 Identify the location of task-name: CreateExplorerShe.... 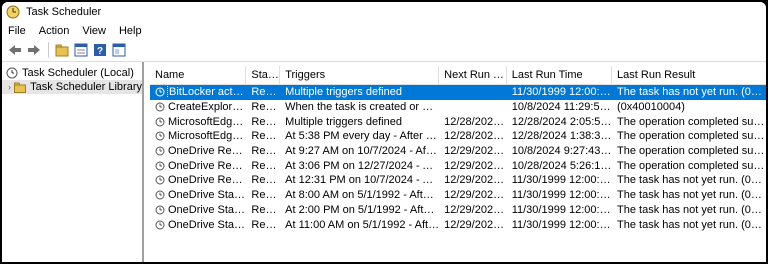
(207, 107).